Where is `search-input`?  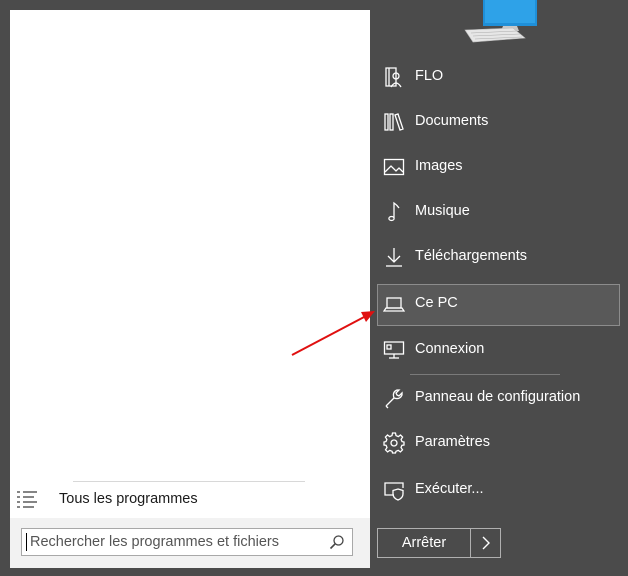
search-input is located at coordinates (172, 542).